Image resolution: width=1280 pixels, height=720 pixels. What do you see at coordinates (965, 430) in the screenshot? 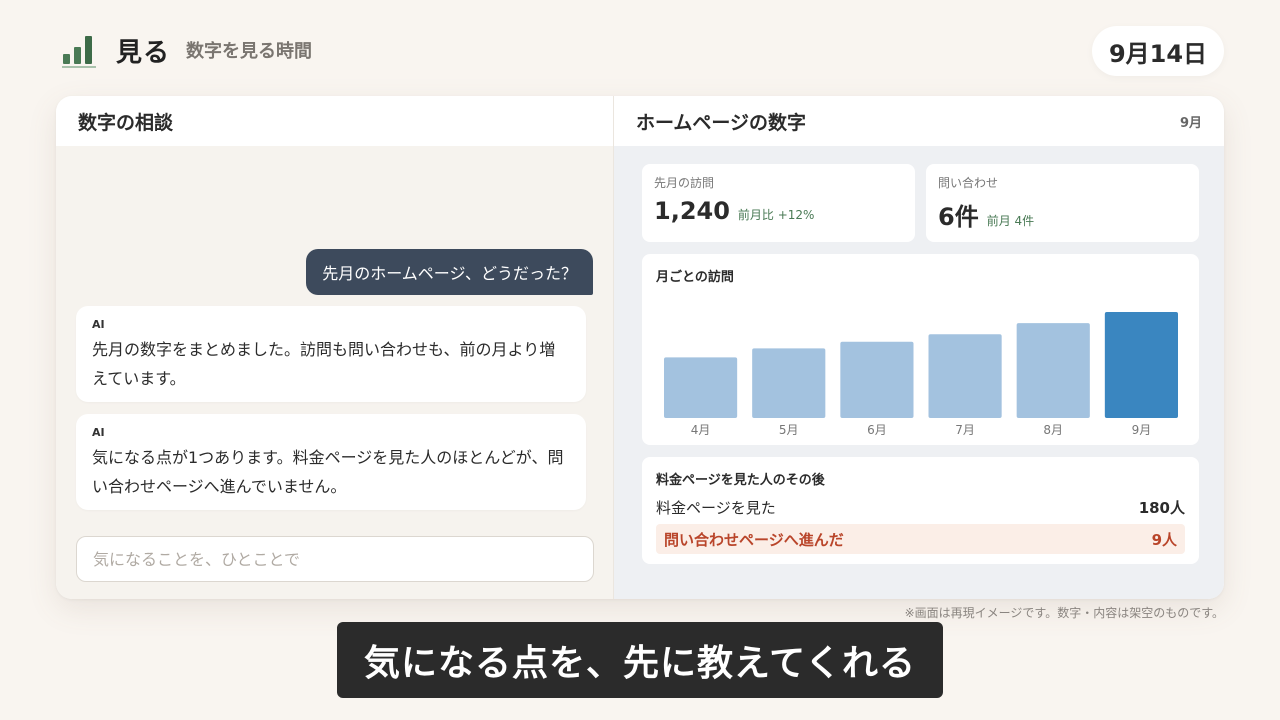
I see `x-tick-label: 7月` at bounding box center [965, 430].